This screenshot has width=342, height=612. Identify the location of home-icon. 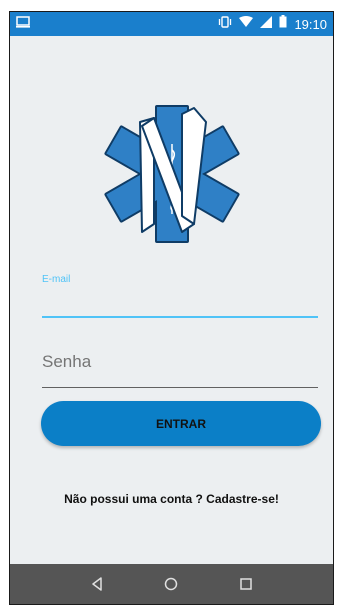
(171, 584).